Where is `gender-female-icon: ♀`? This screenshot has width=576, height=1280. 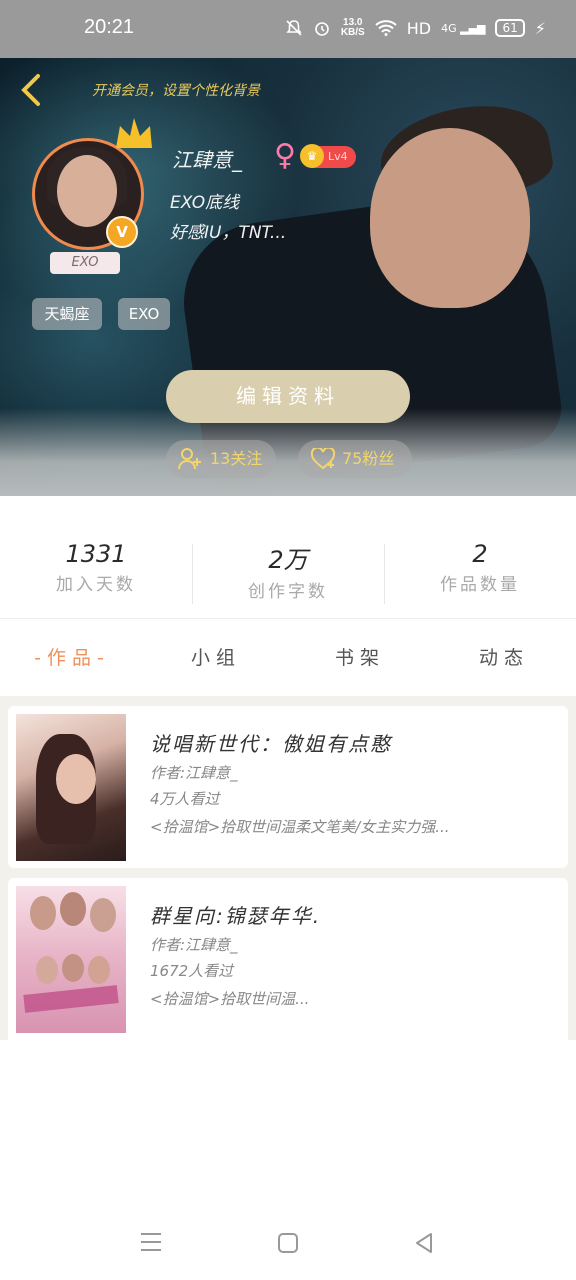 gender-female-icon: ♀ is located at coordinates (285, 155).